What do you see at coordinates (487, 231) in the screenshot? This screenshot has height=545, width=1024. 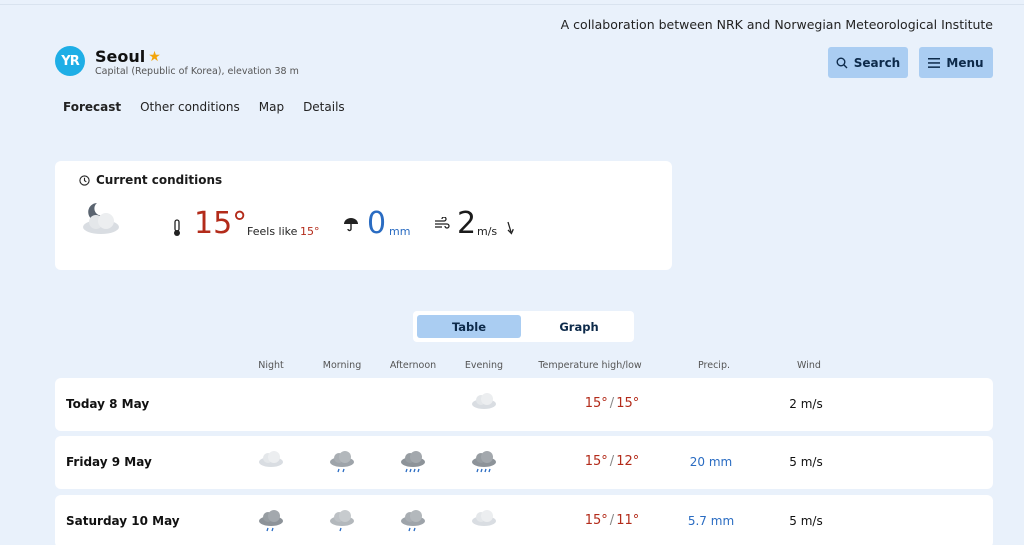 I see `current-wind-unit: m/s` at bounding box center [487, 231].